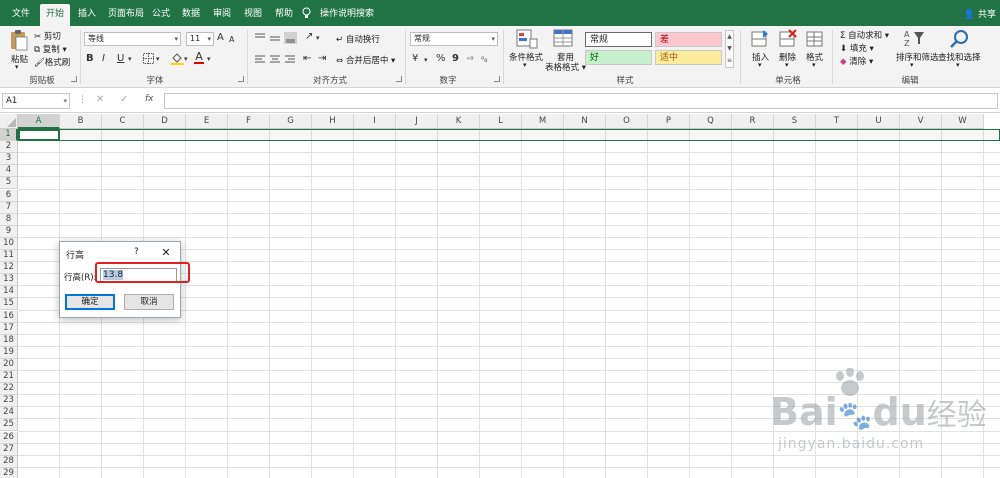  I want to click on tab-review: 审阅, so click(222, 15).